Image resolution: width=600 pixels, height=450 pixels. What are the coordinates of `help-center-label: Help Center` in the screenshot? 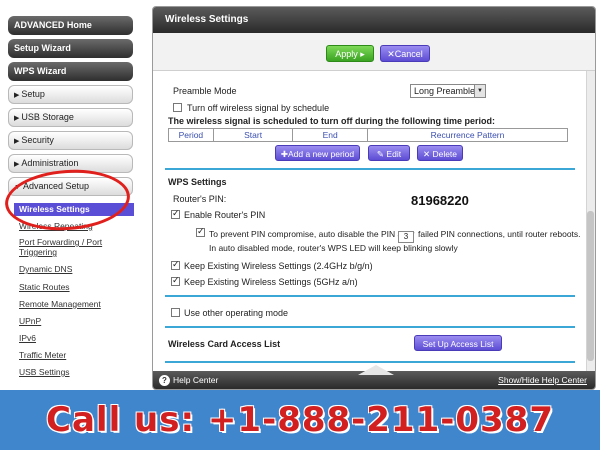 It's located at (196, 380).